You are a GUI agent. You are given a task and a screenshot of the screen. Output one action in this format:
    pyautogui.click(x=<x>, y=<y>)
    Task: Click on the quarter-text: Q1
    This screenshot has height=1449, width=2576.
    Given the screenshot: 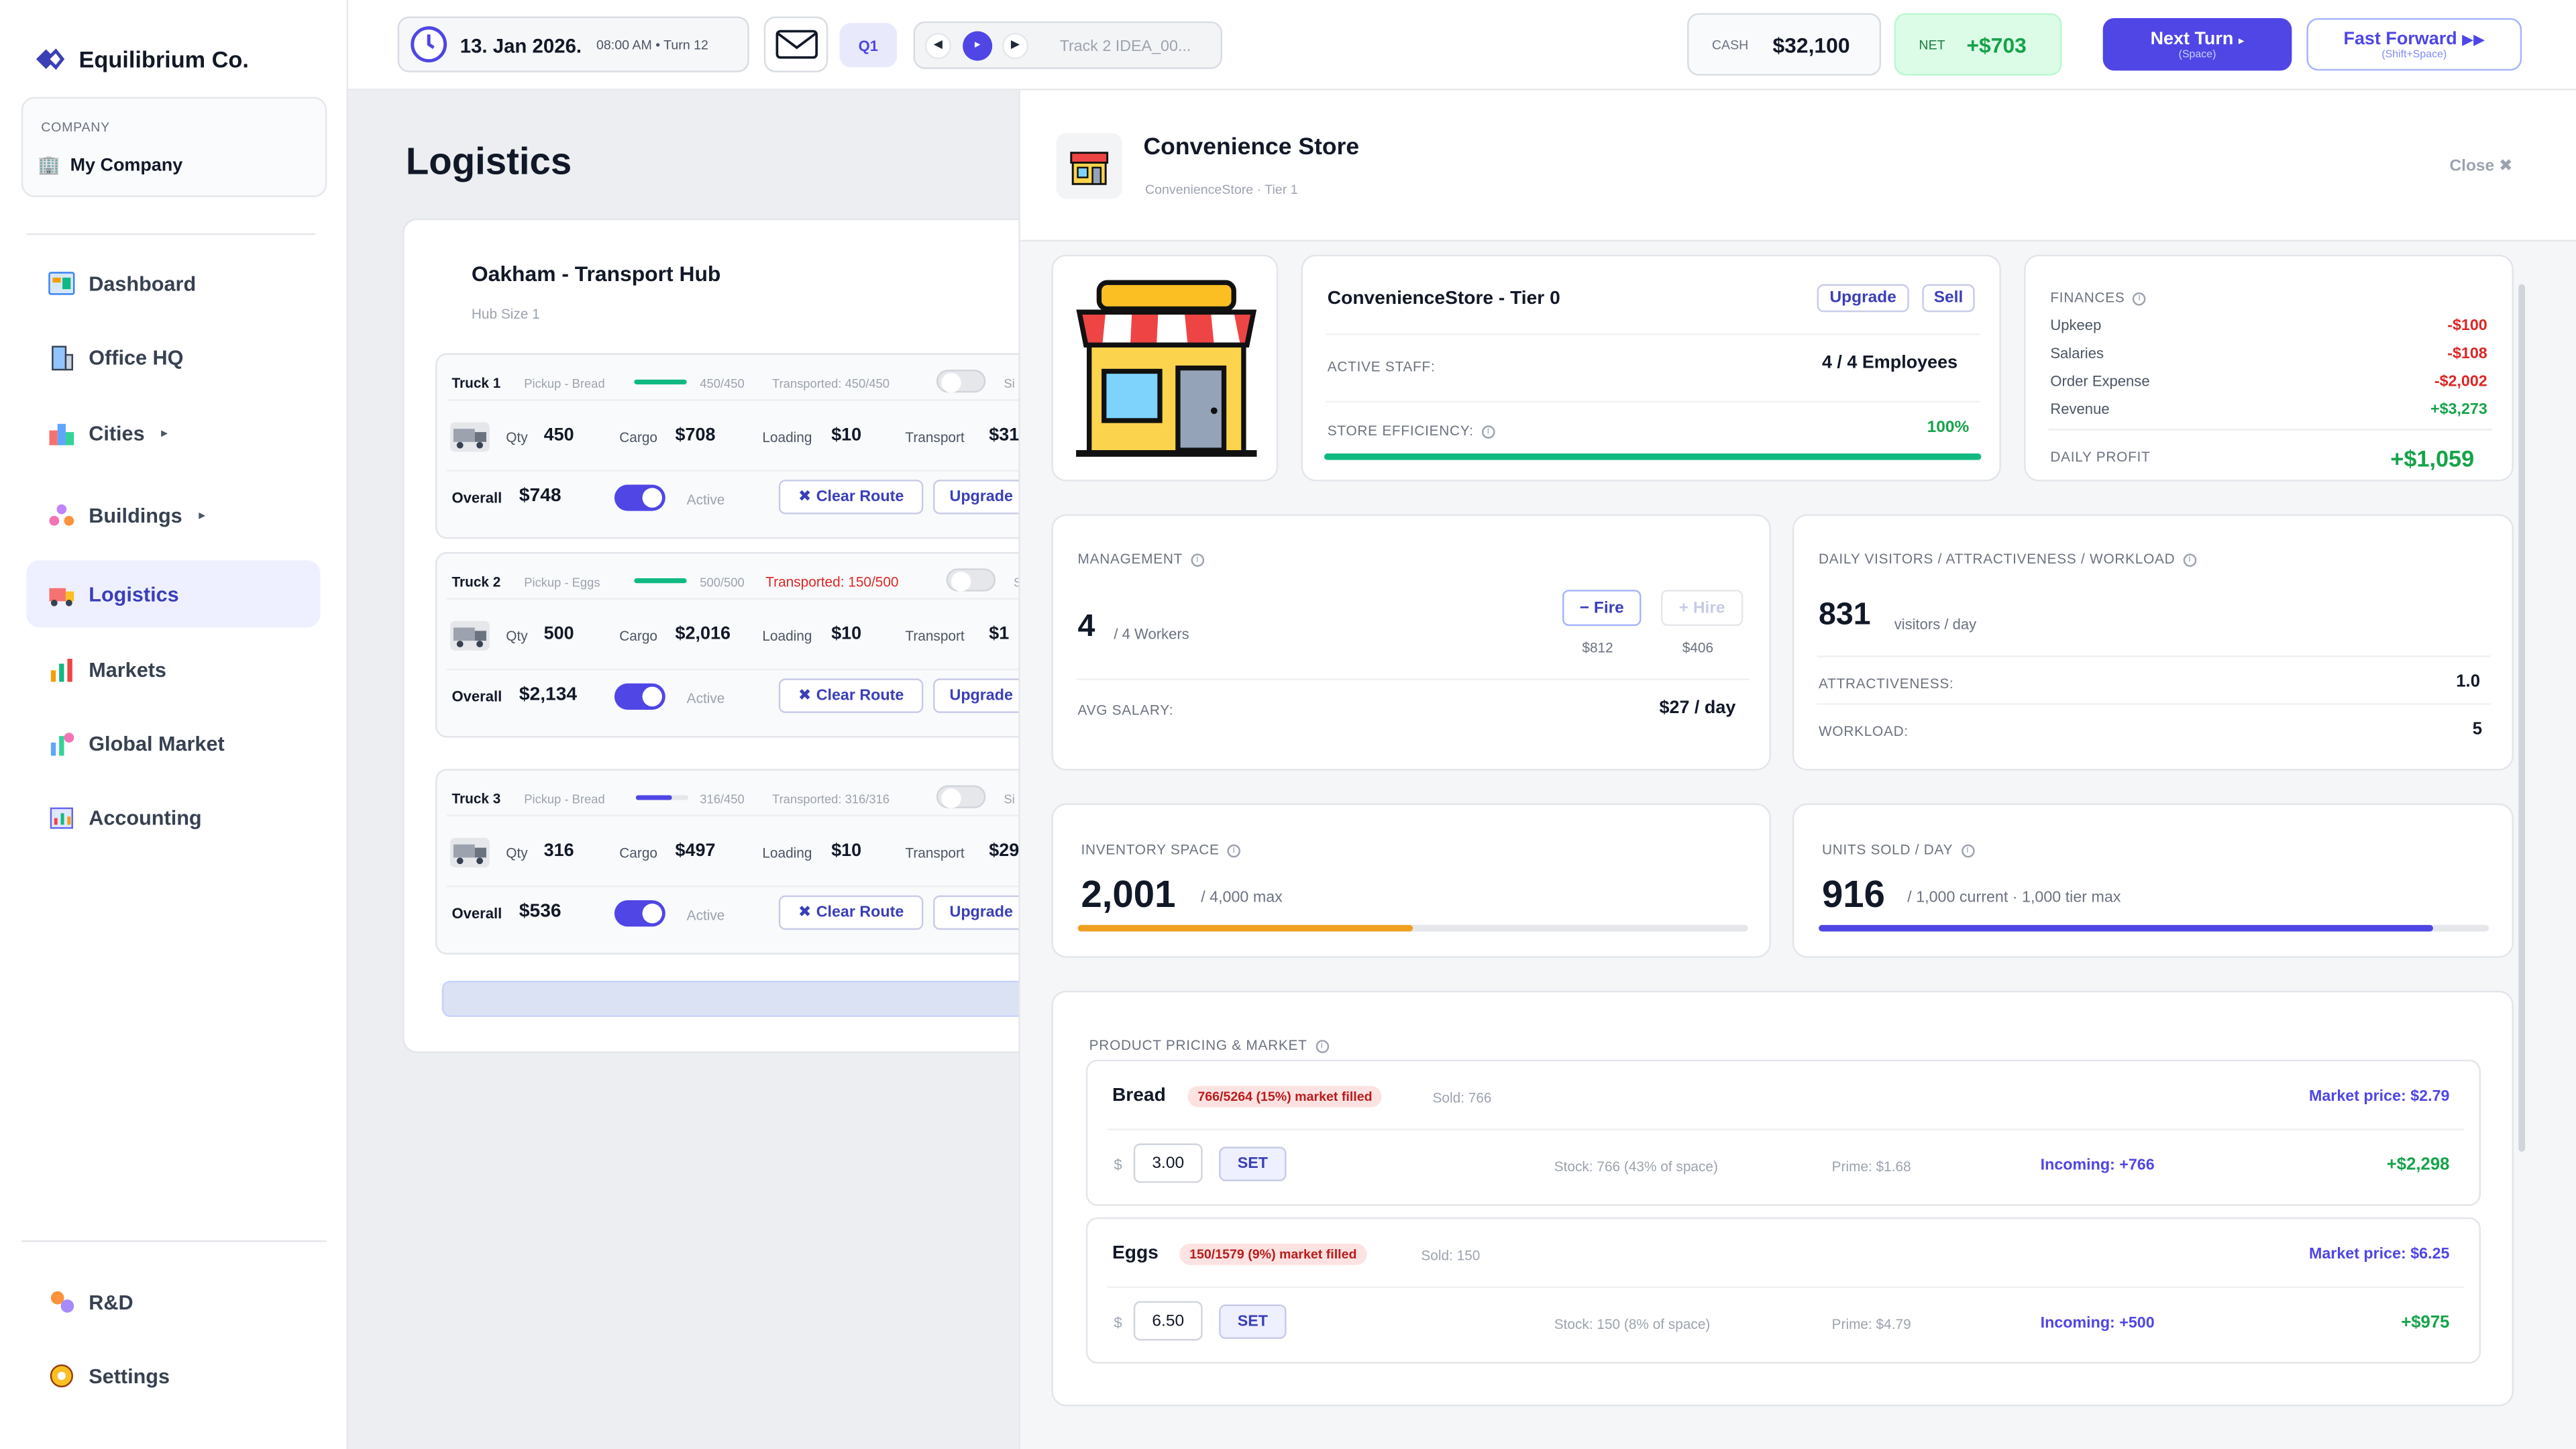 What is the action you would take?
    pyautogui.click(x=868, y=45)
    